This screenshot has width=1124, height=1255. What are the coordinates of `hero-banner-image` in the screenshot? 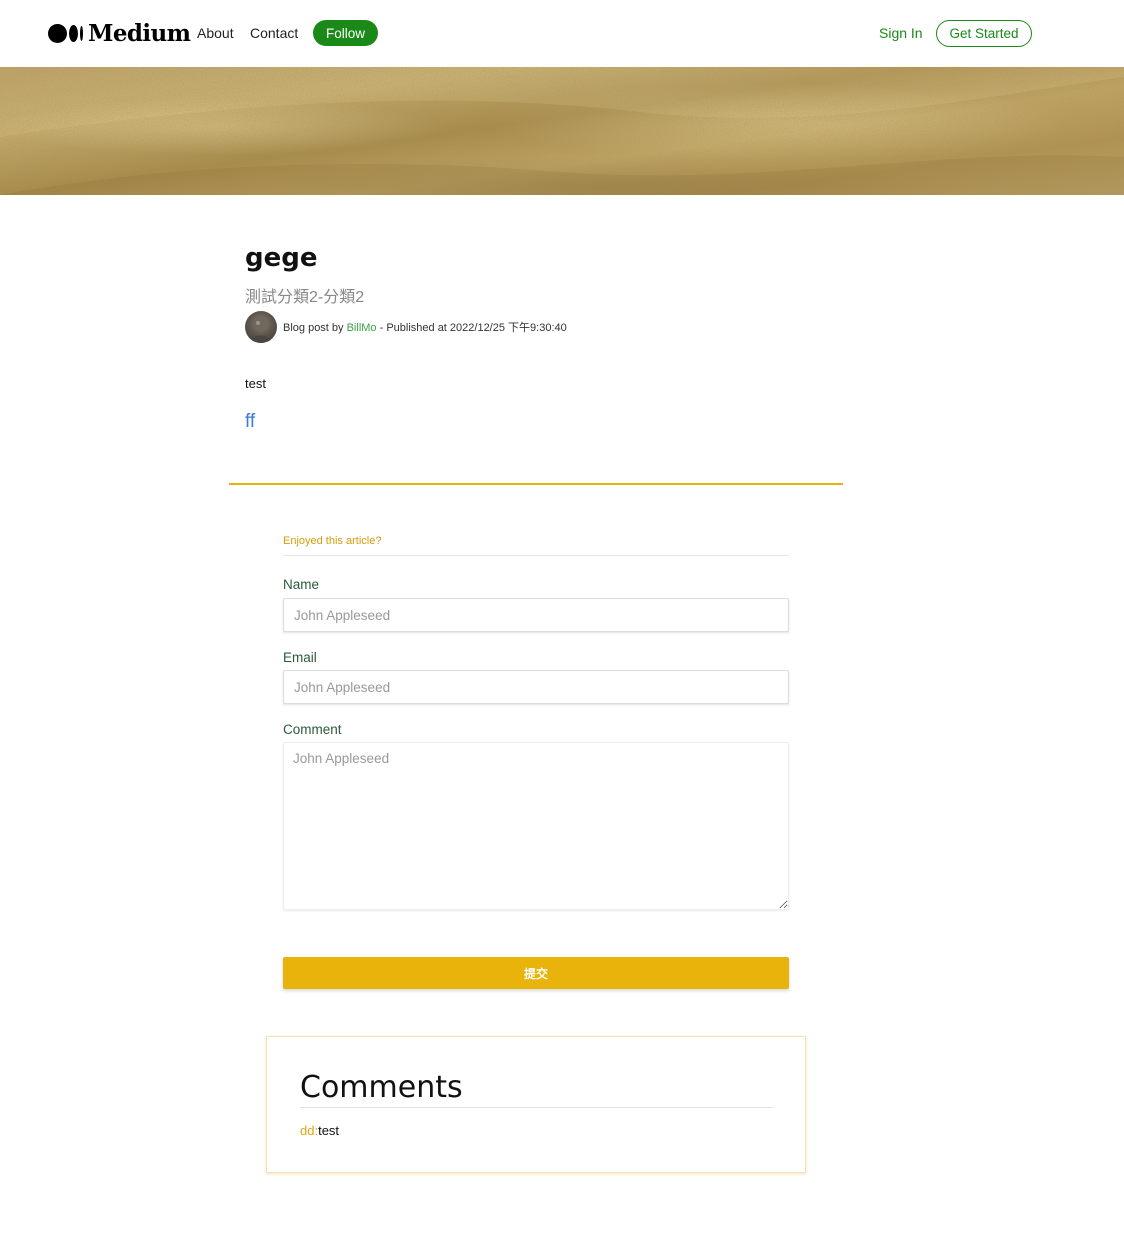 It's located at (562, 131).